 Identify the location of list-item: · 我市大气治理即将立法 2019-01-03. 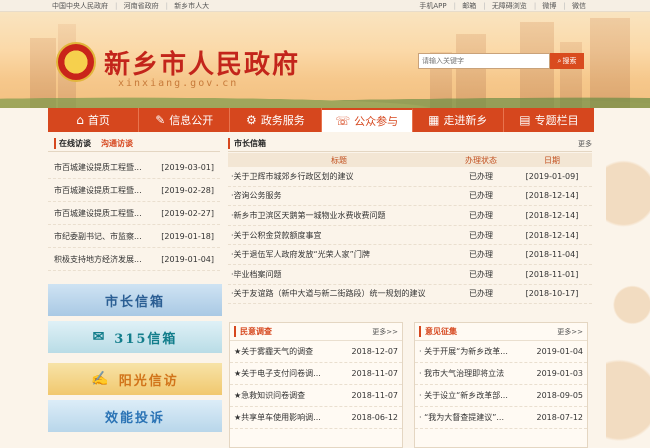
(501, 374).